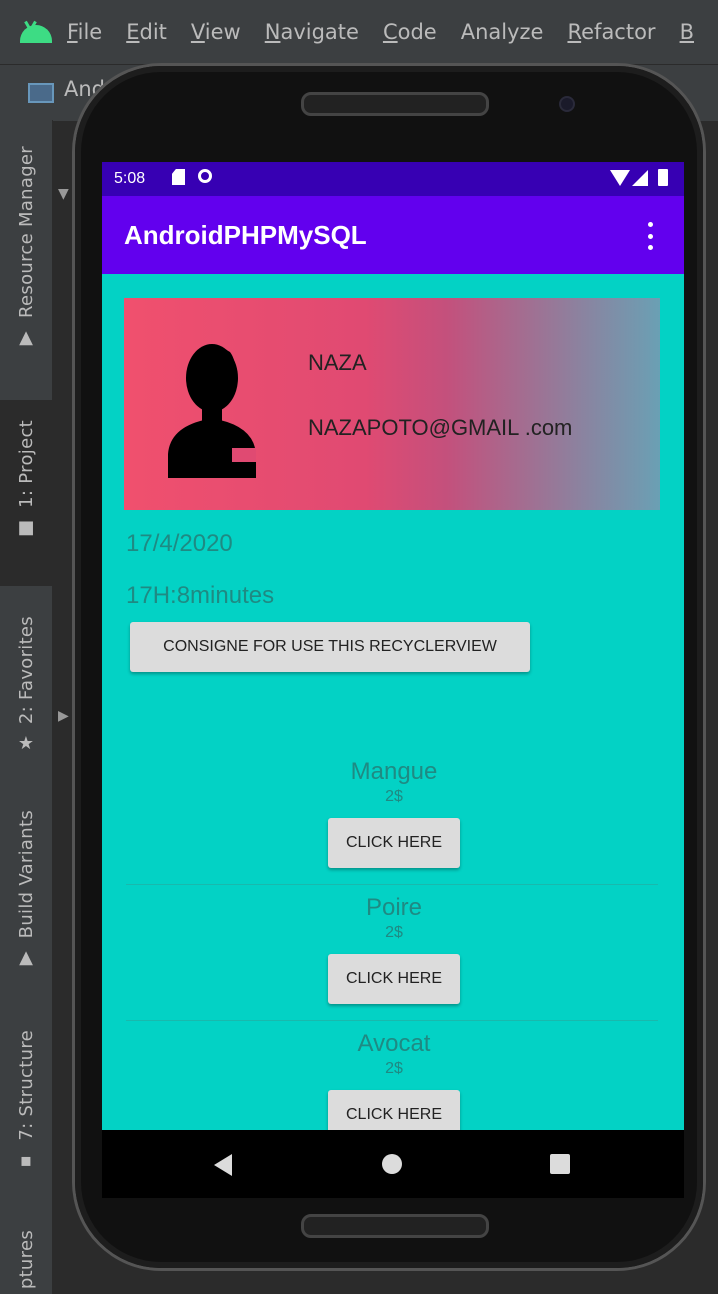  Describe the element at coordinates (312, 32) in the screenshot. I see `menu-navigate: Navigate` at that location.